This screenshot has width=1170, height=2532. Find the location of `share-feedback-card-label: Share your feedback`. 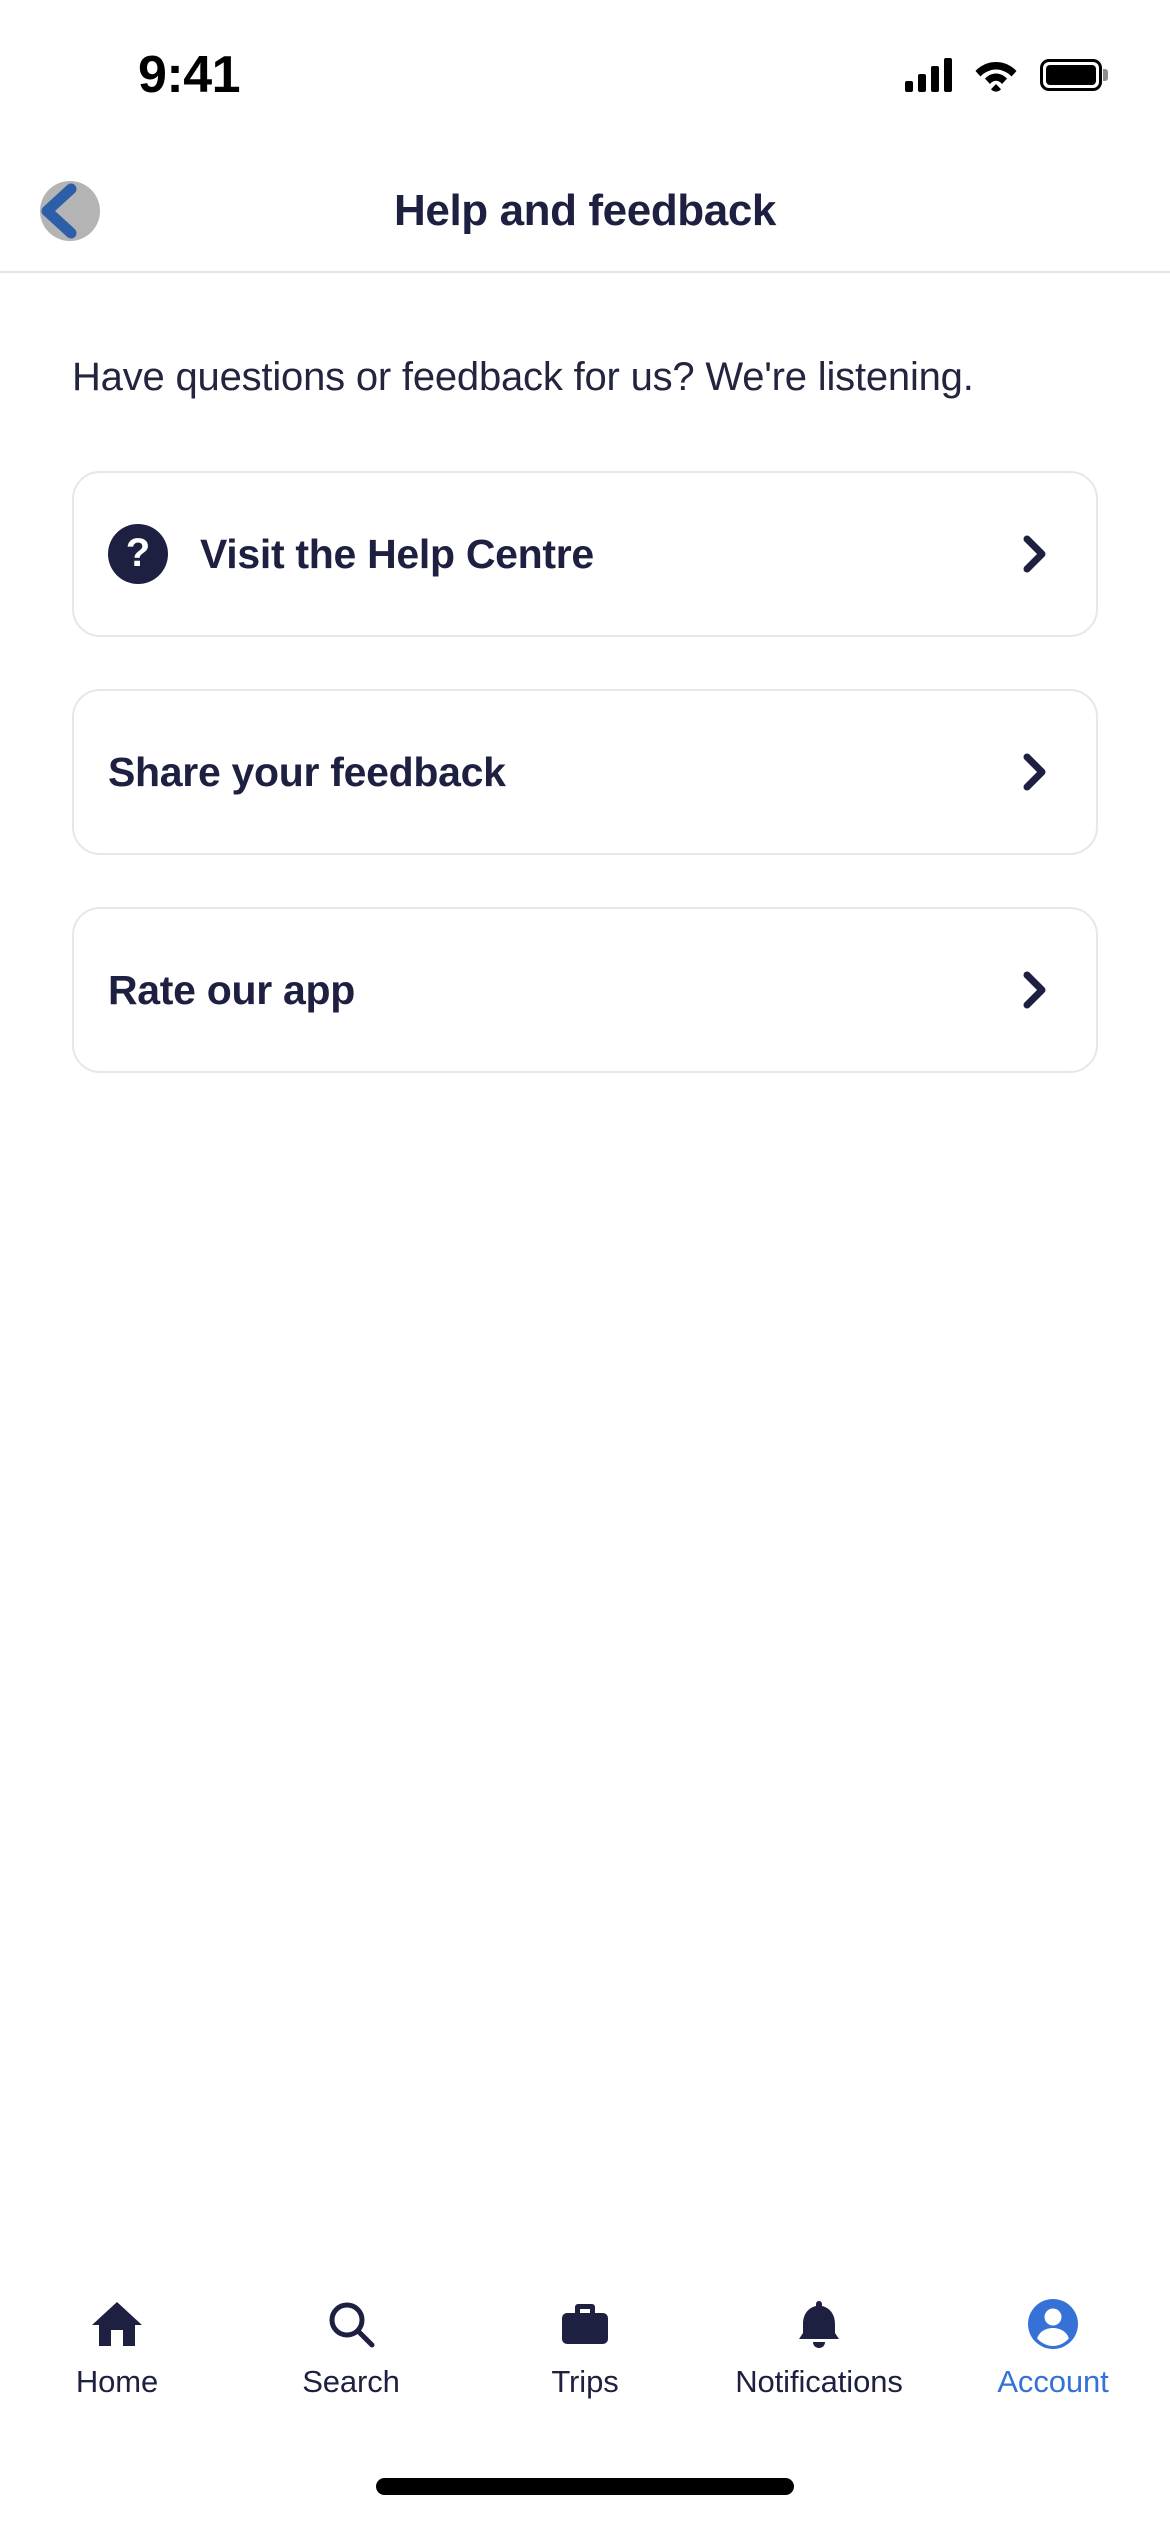

share-feedback-card-label: Share your feedback is located at coordinates (307, 771).